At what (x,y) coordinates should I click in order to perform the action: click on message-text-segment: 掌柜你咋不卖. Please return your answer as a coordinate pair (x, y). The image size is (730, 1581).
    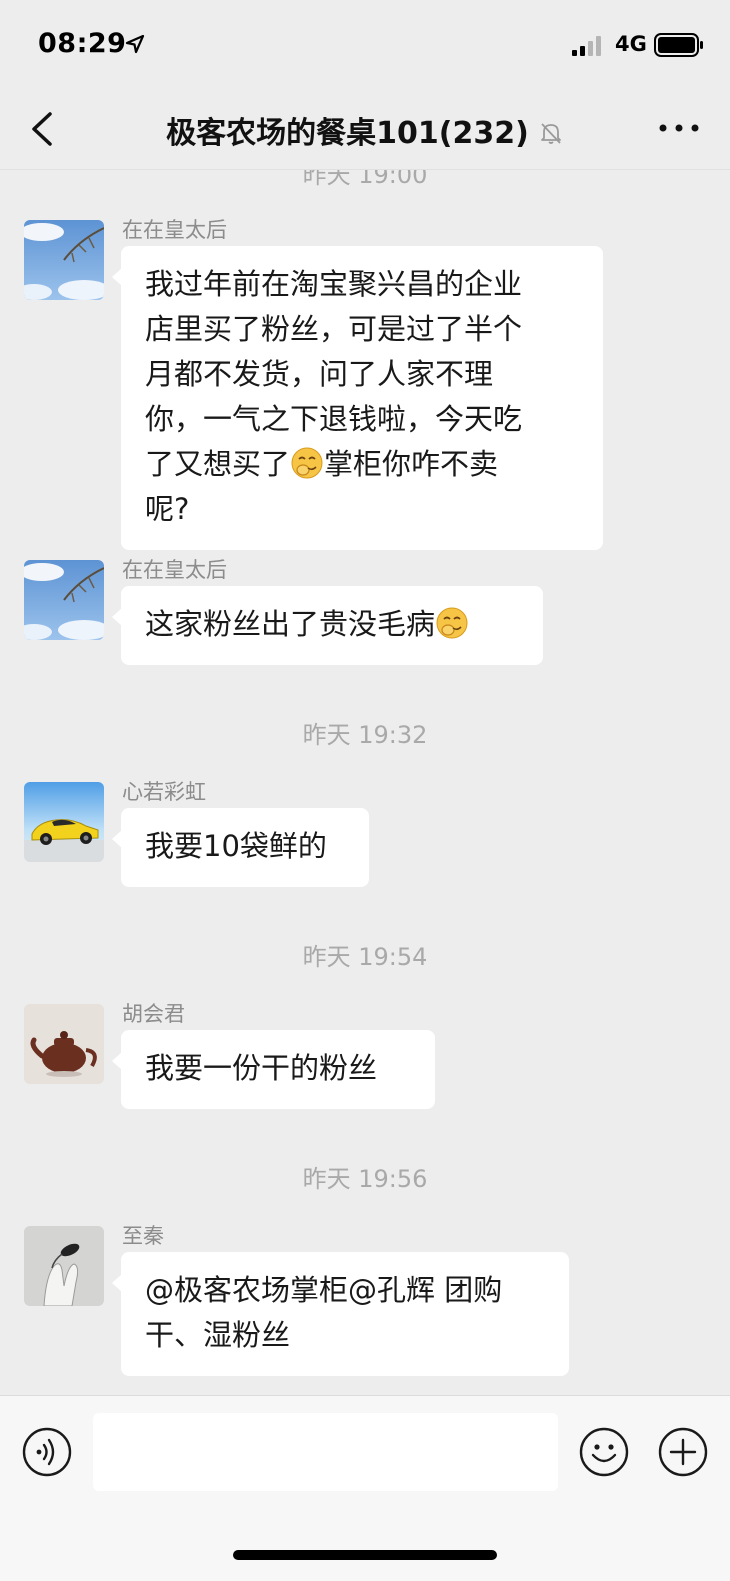
    Looking at the image, I should click on (411, 464).